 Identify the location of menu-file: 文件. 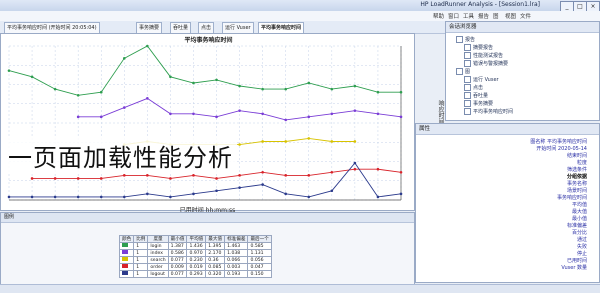
(525, 16).